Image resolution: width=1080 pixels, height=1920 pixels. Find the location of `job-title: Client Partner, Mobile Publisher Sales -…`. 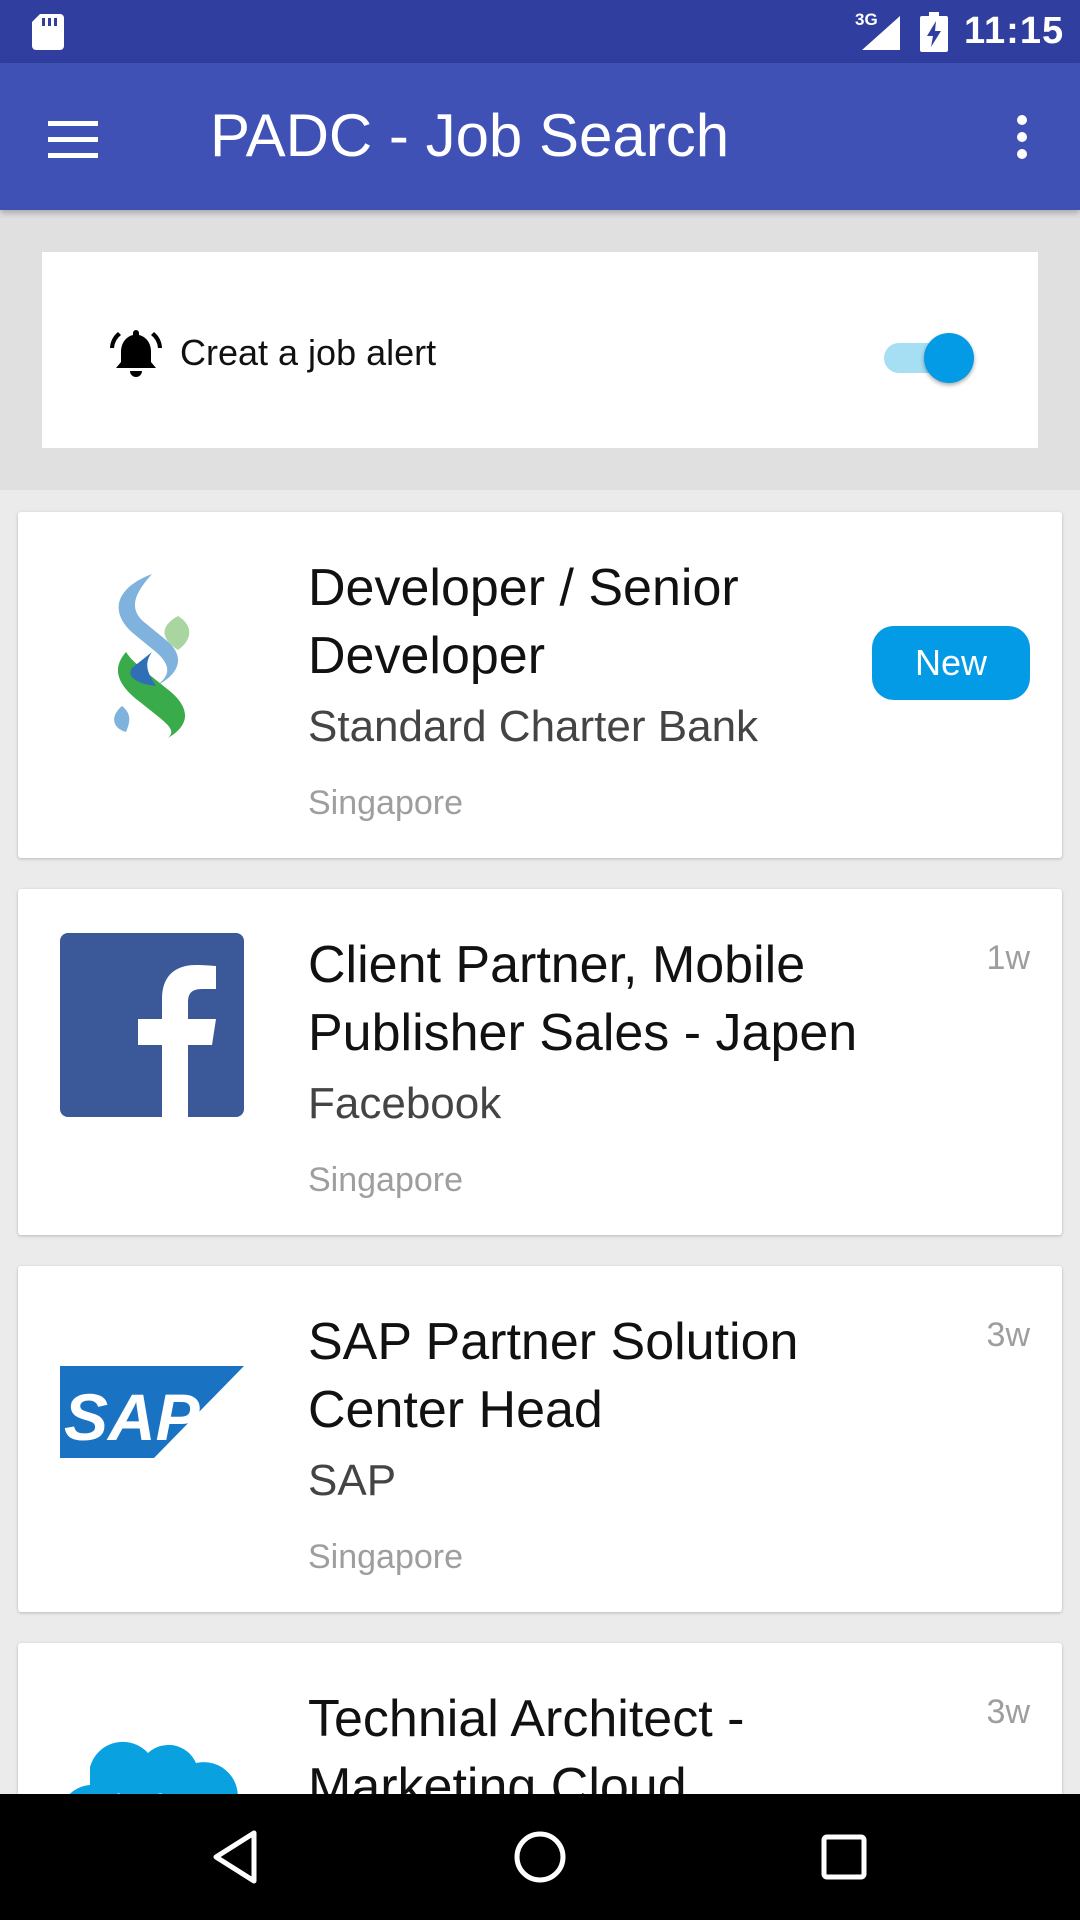

job-title: Client Partner, Mobile Publisher Sales -… is located at coordinates (583, 999).